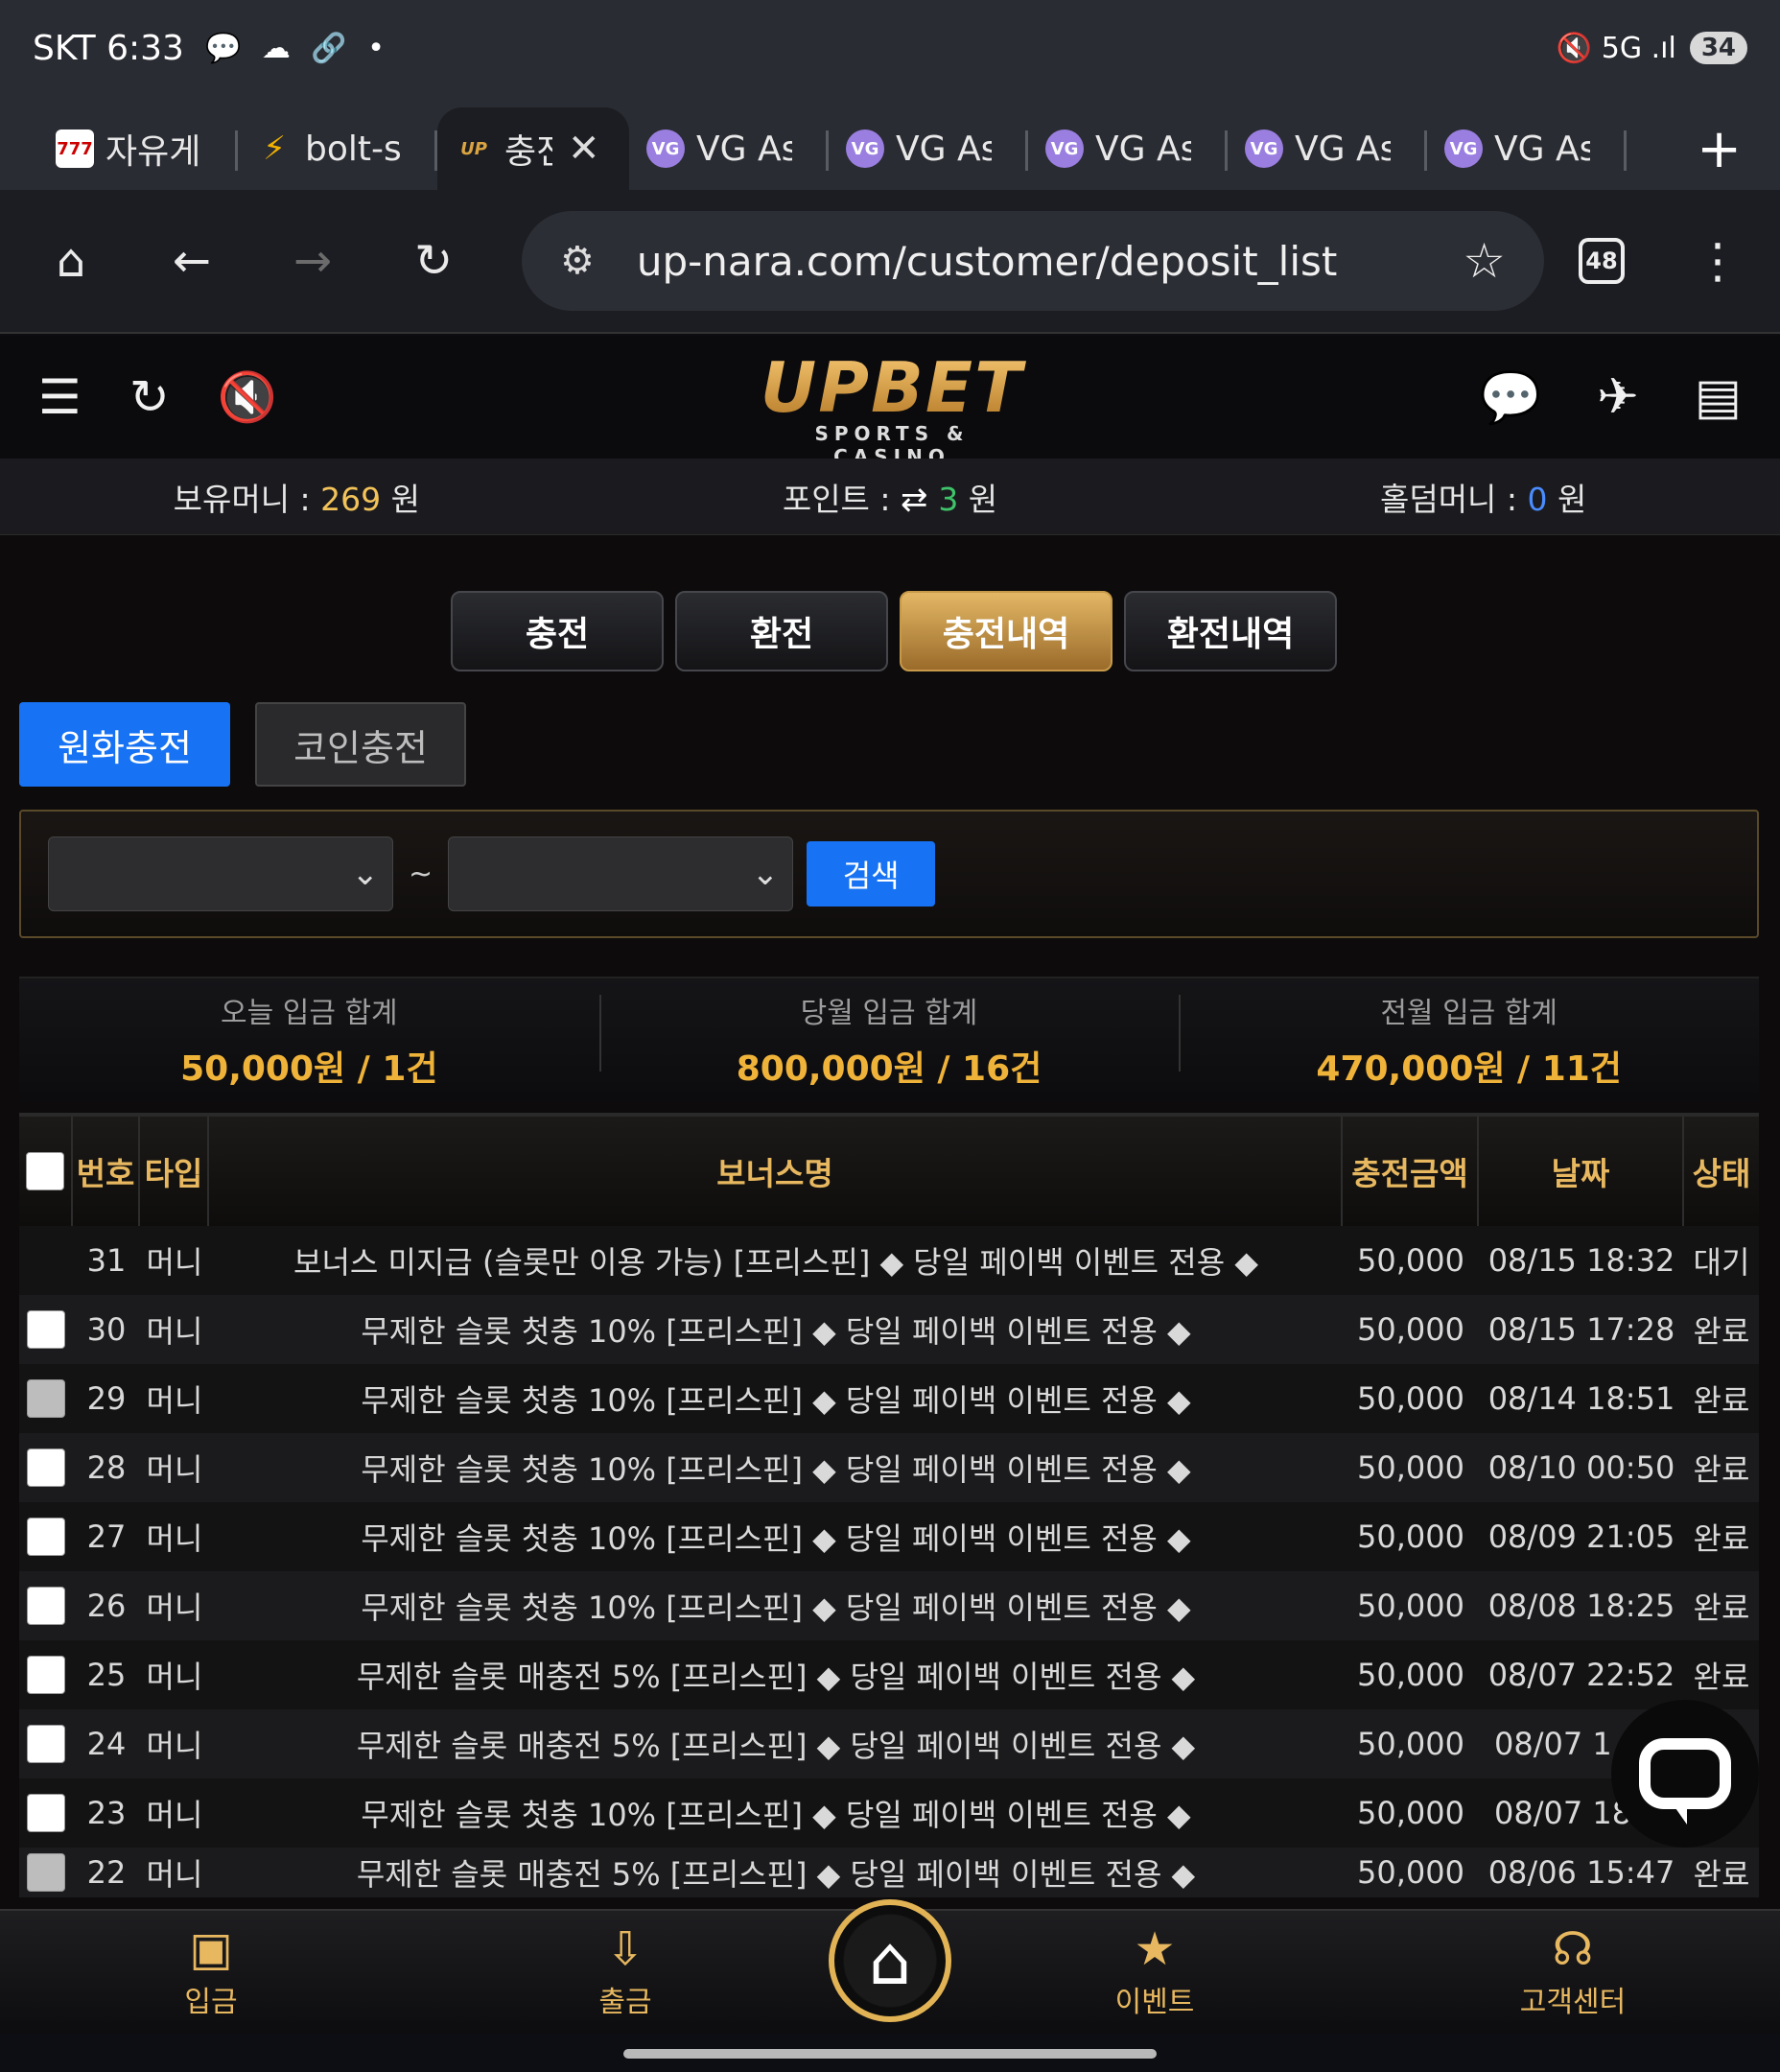 This screenshot has width=1780, height=2072. Describe the element at coordinates (1483, 497) in the screenshot. I see `holdem-balance: 홀덤머니 : 0 원` at that location.